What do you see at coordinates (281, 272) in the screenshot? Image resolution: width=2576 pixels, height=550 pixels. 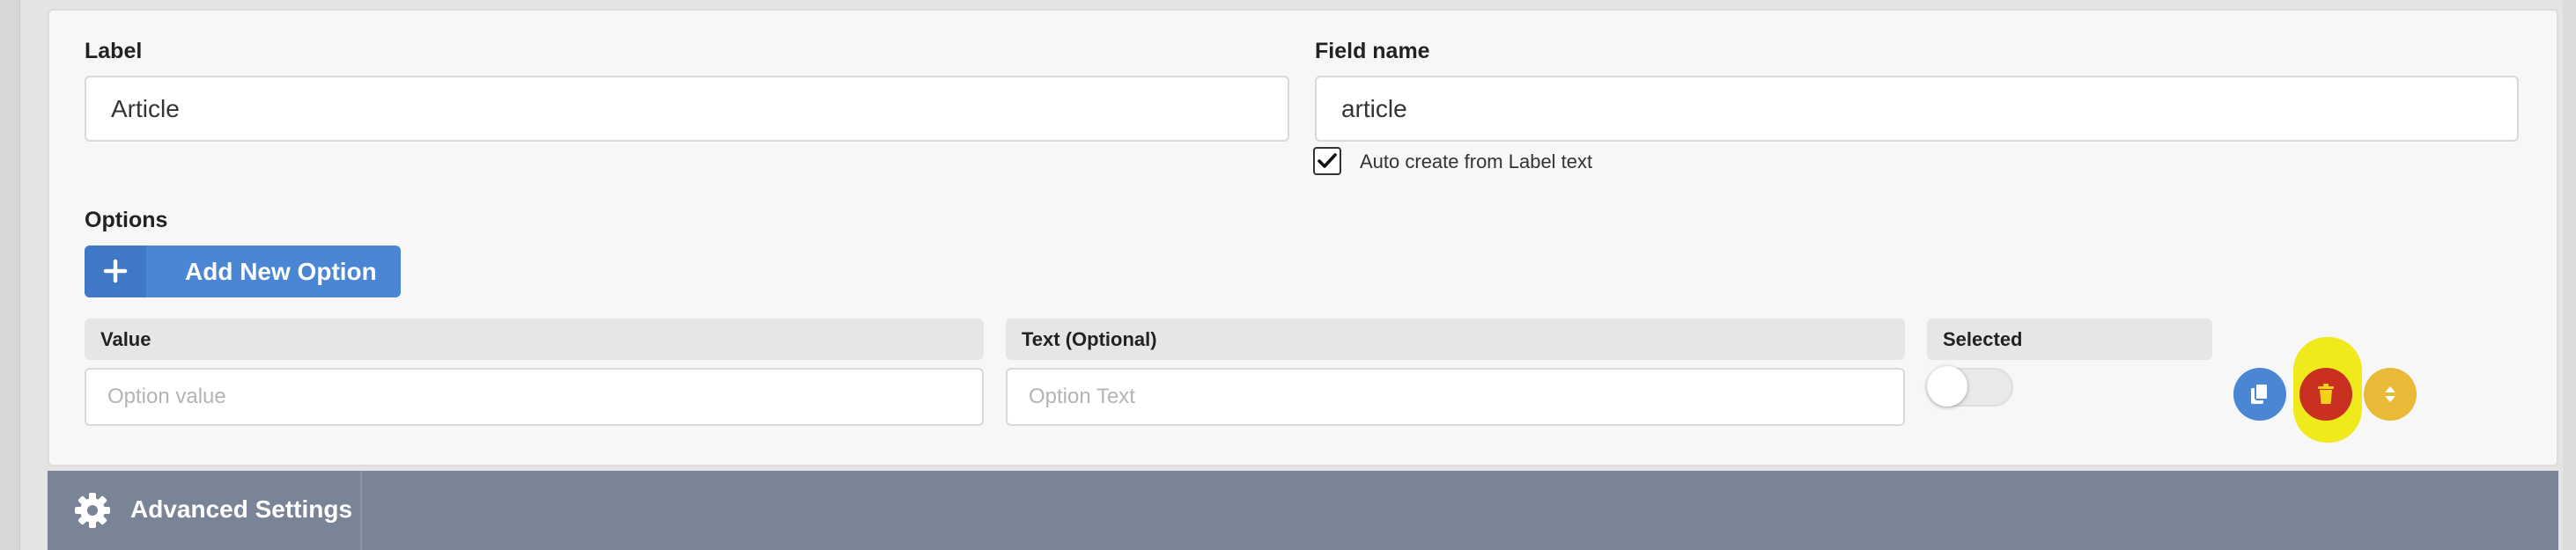 I see `add-new-option-label: Add New Option` at bounding box center [281, 272].